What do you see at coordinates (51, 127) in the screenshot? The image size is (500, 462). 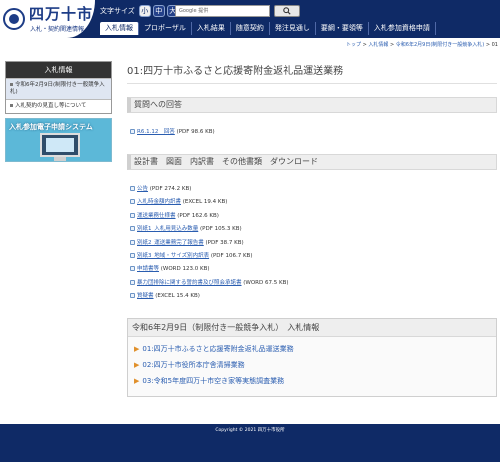 I see `banner-text: 入札参加電子申請システム` at bounding box center [51, 127].